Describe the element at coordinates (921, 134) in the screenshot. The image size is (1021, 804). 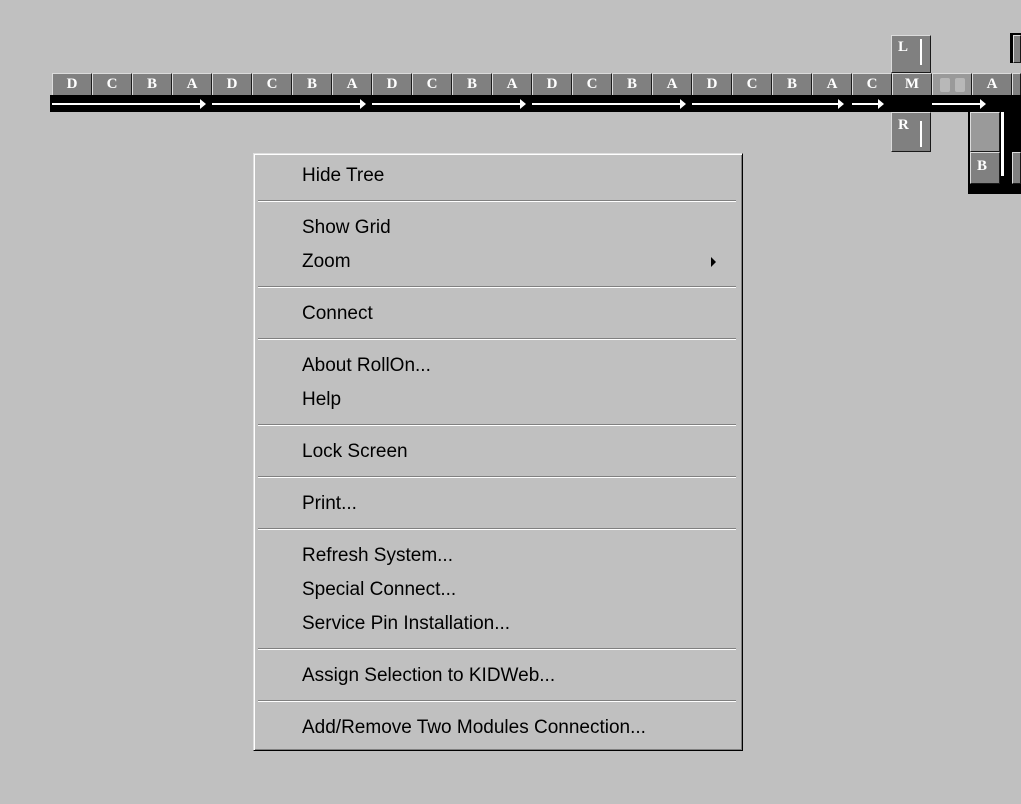
I see `arrow-up-icon` at that location.